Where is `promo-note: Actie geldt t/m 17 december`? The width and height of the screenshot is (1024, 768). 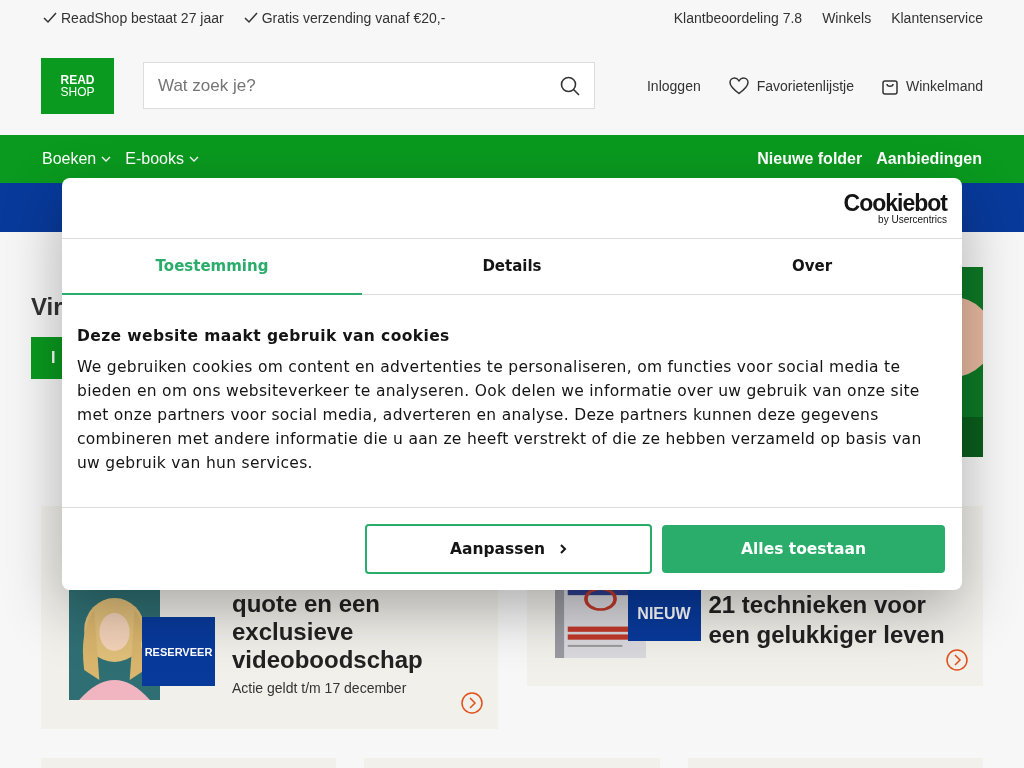
promo-note: Actie geldt t/m 17 december is located at coordinates (320, 688).